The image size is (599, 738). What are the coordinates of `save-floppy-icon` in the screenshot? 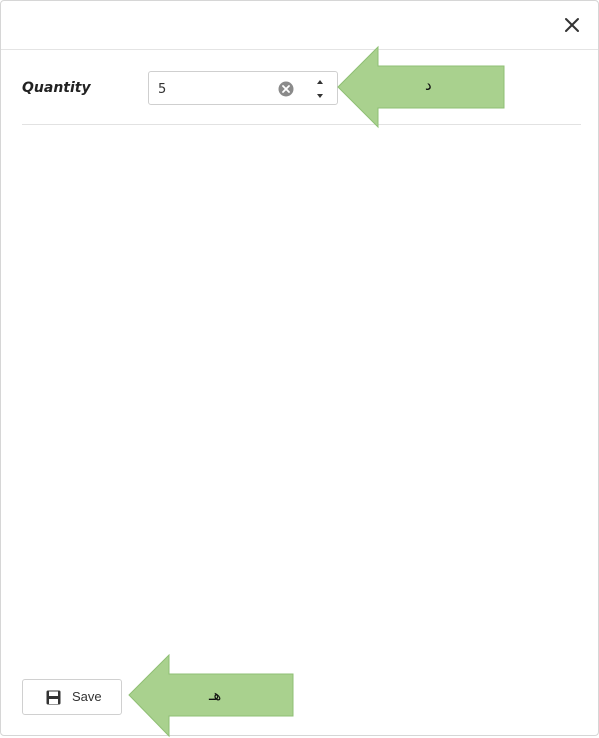 It's located at (53, 697).